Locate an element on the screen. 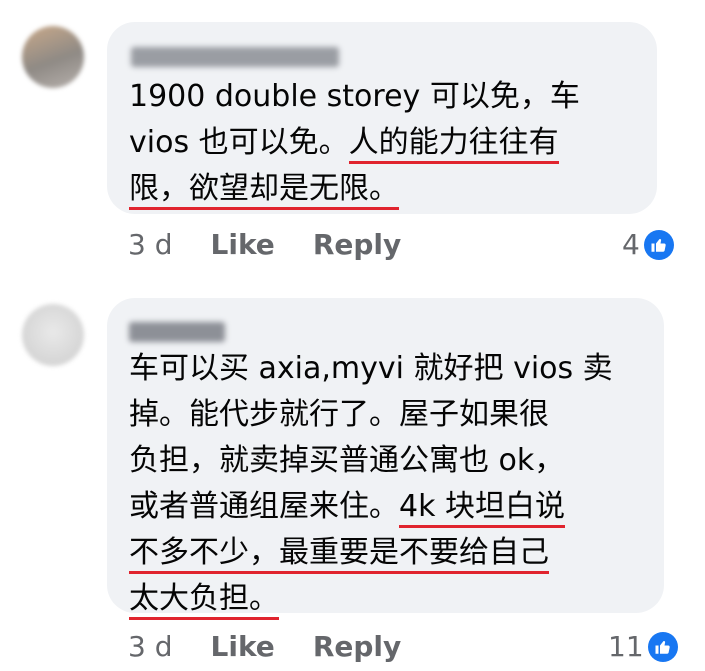  highlighted-text: 不多不少，最重要是不要给自己 is located at coordinates (339, 554).